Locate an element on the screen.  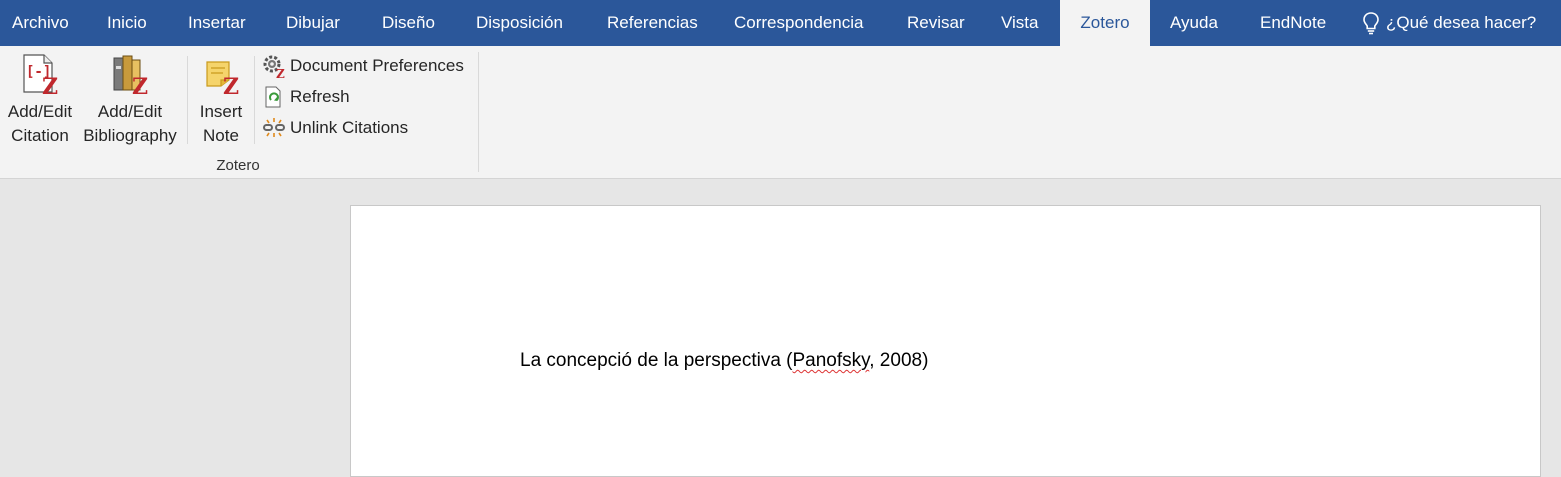
tab-correspondencia: Correspondencia is located at coordinates (798, 23).